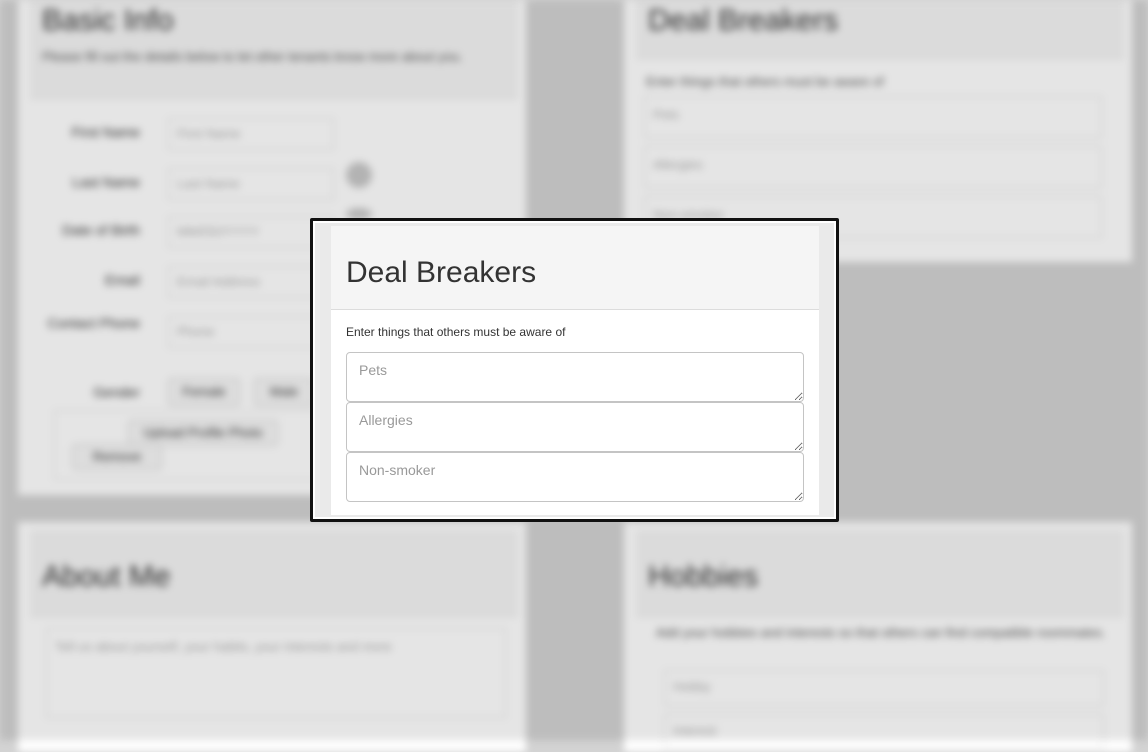 The height and width of the screenshot is (752, 1148). Describe the element at coordinates (575, 427) in the screenshot. I see `allergies-textarea` at that location.